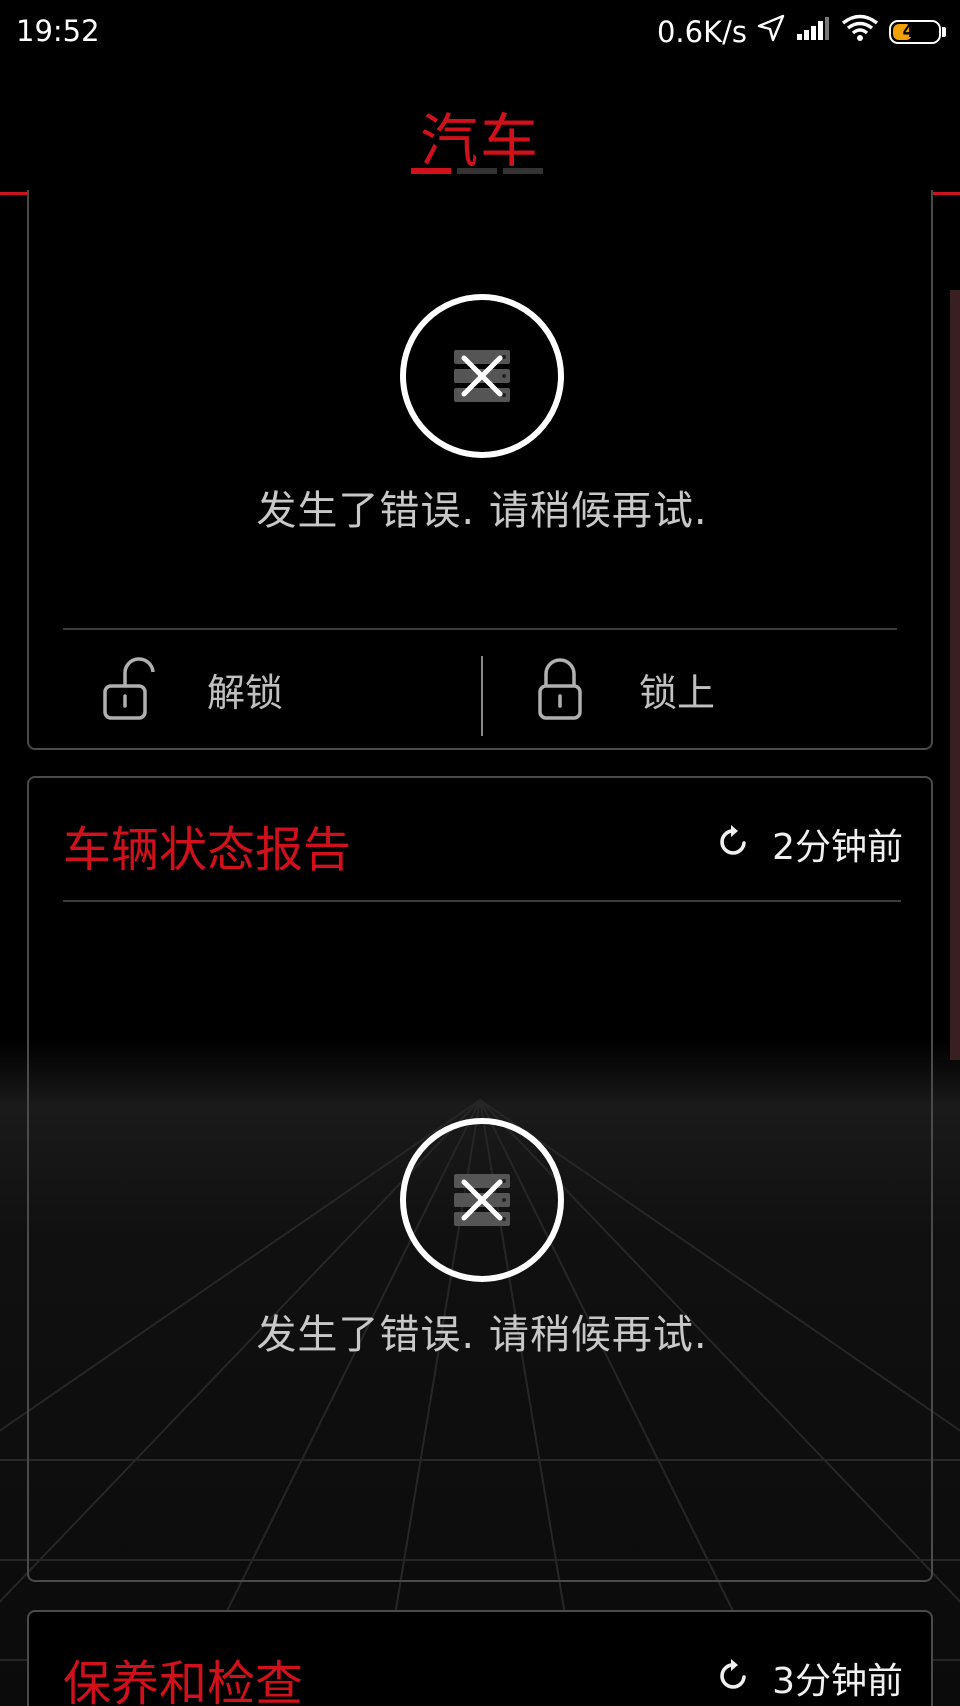  I want to click on maintenance-refresh: 3分钟前, so click(810, 1678).